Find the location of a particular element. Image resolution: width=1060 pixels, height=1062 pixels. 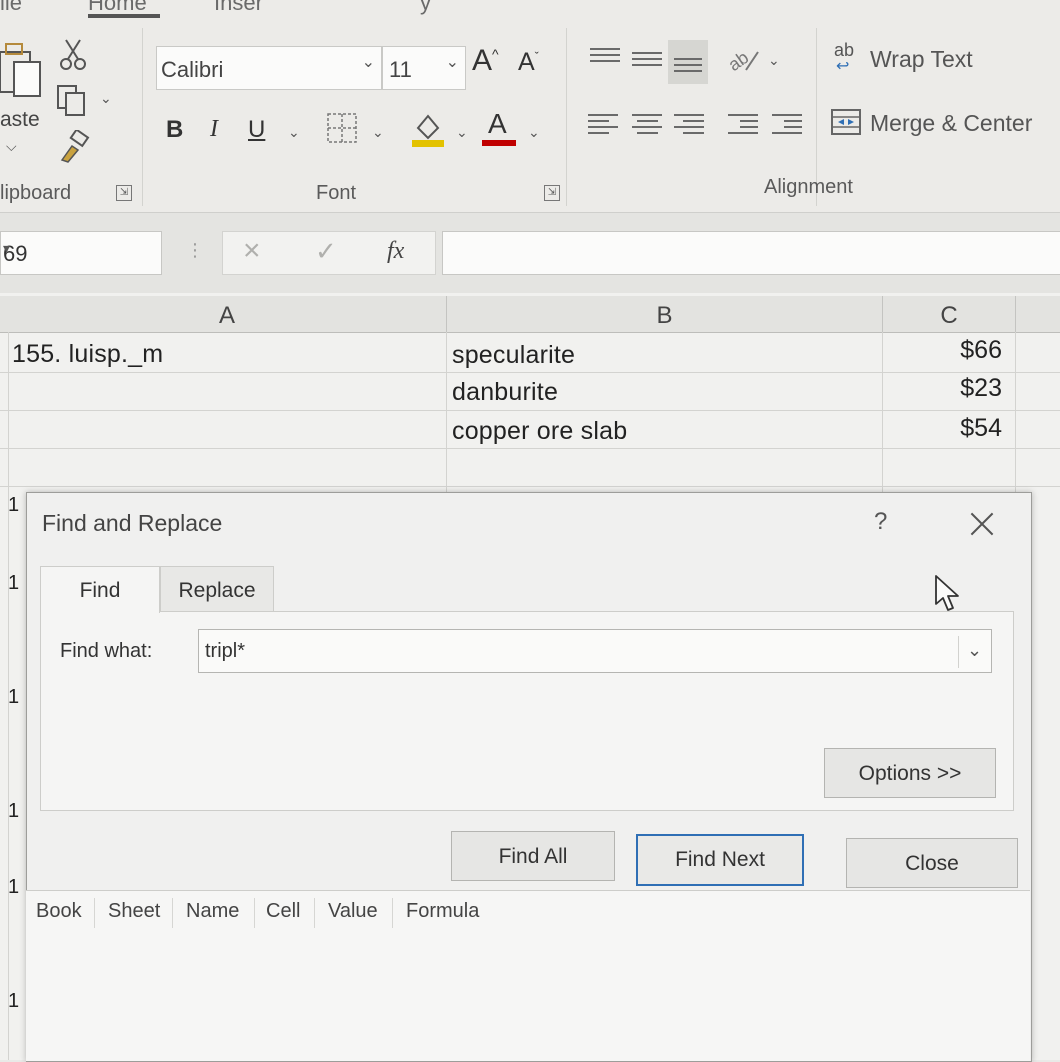

font-size-value: 11 is located at coordinates (400, 69).